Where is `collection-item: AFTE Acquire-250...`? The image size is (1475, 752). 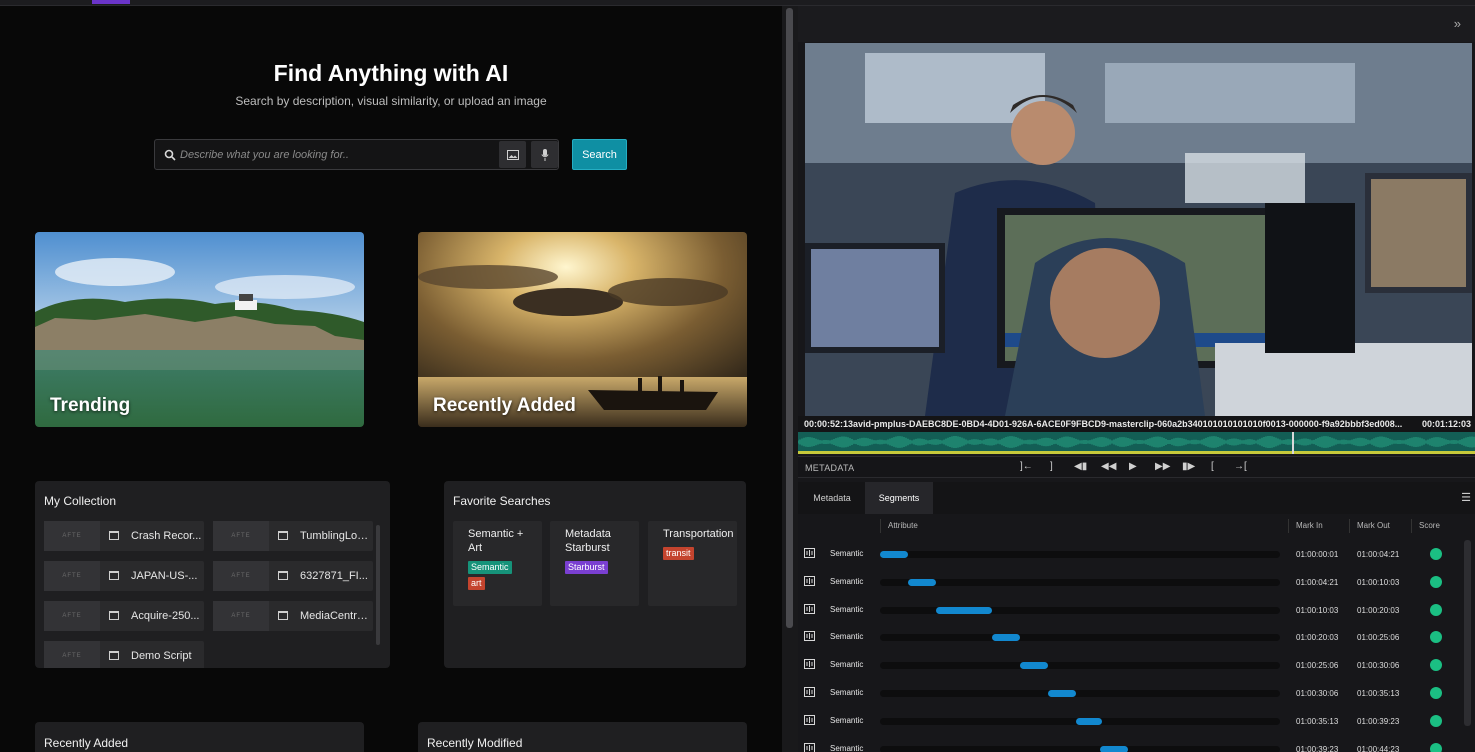 collection-item: AFTE Acquire-250... is located at coordinates (124, 616).